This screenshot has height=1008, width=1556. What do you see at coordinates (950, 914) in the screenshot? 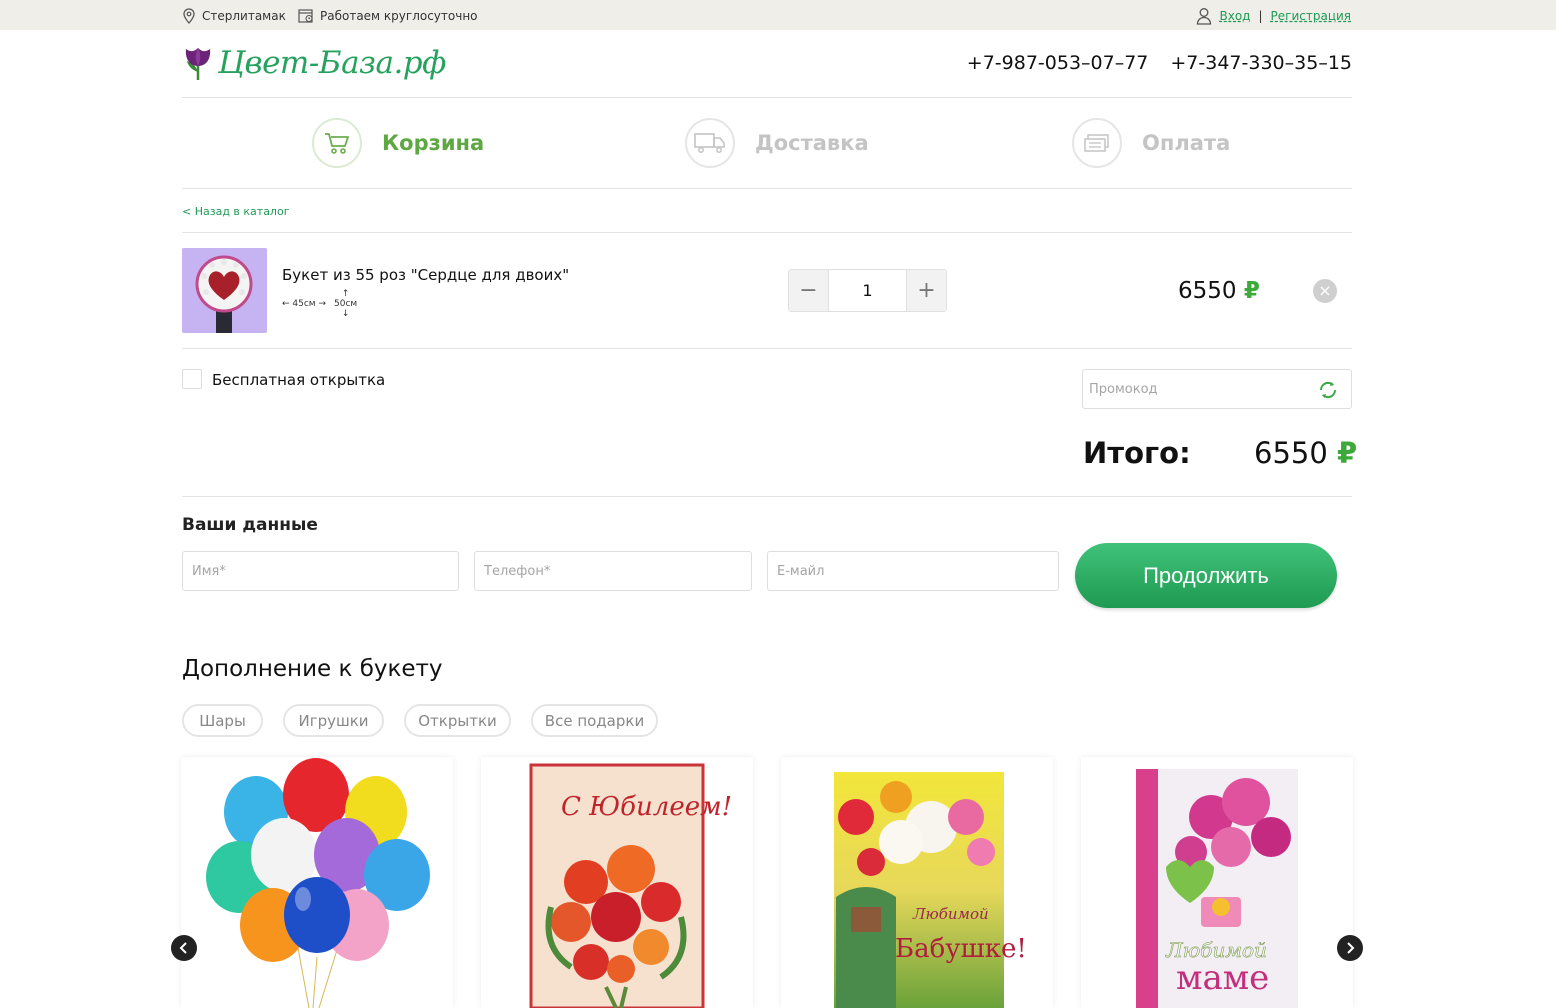
I see `grandma-card-text-1: Любимой` at bounding box center [950, 914].